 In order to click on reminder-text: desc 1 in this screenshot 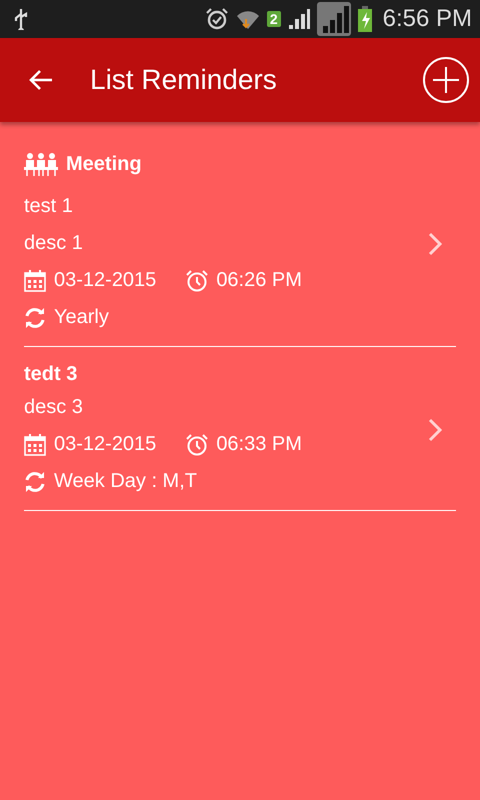, I will do `click(53, 243)`.